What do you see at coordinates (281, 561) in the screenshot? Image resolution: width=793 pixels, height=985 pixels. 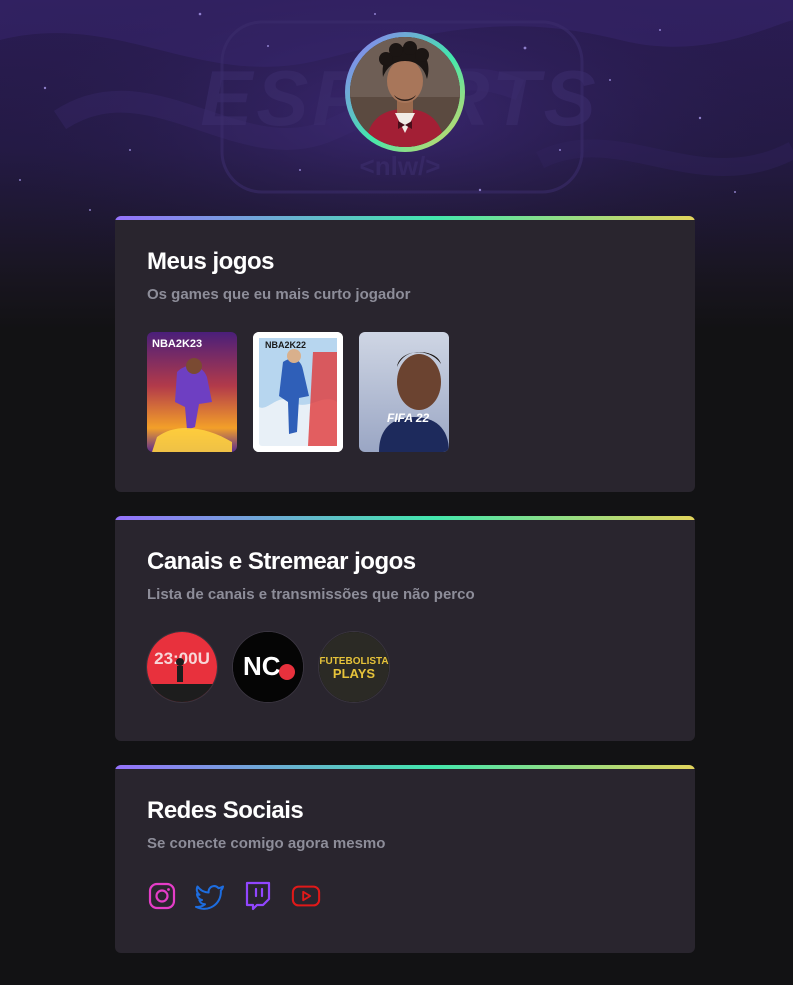 I see `channels-title: Canais e Stremear jogos` at bounding box center [281, 561].